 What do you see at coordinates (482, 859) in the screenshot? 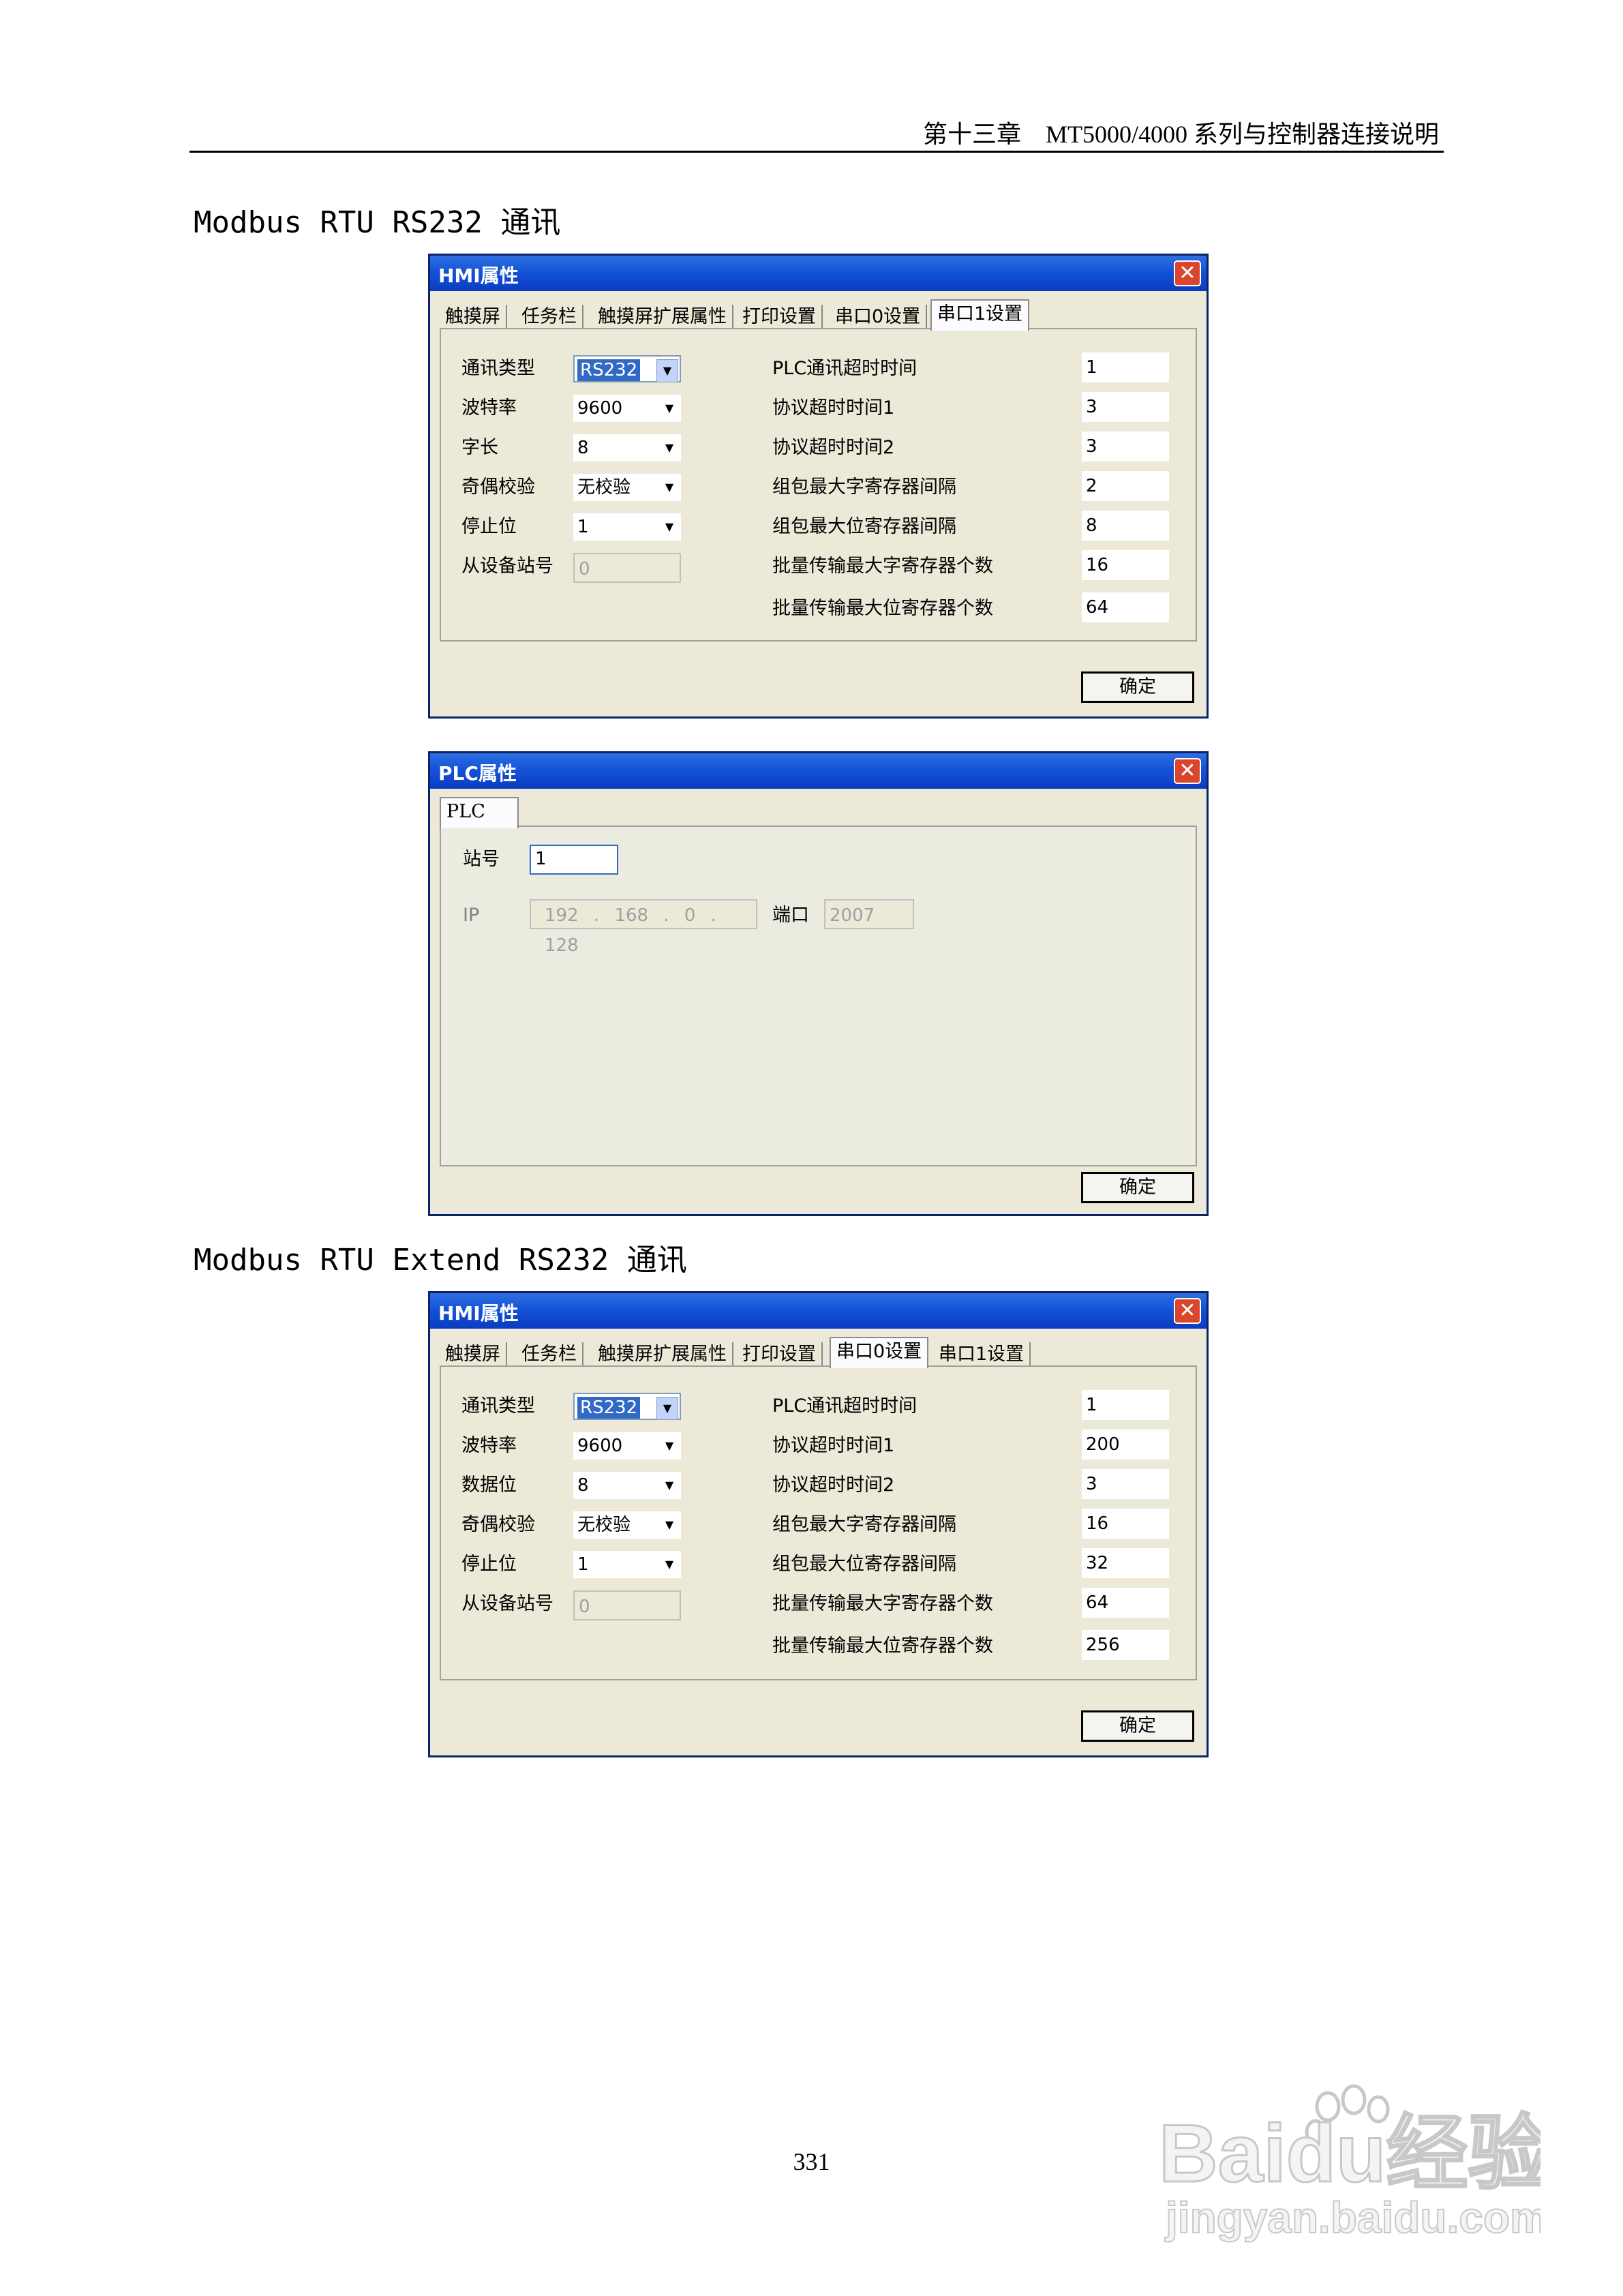
I see `station-label: 站号` at bounding box center [482, 859].